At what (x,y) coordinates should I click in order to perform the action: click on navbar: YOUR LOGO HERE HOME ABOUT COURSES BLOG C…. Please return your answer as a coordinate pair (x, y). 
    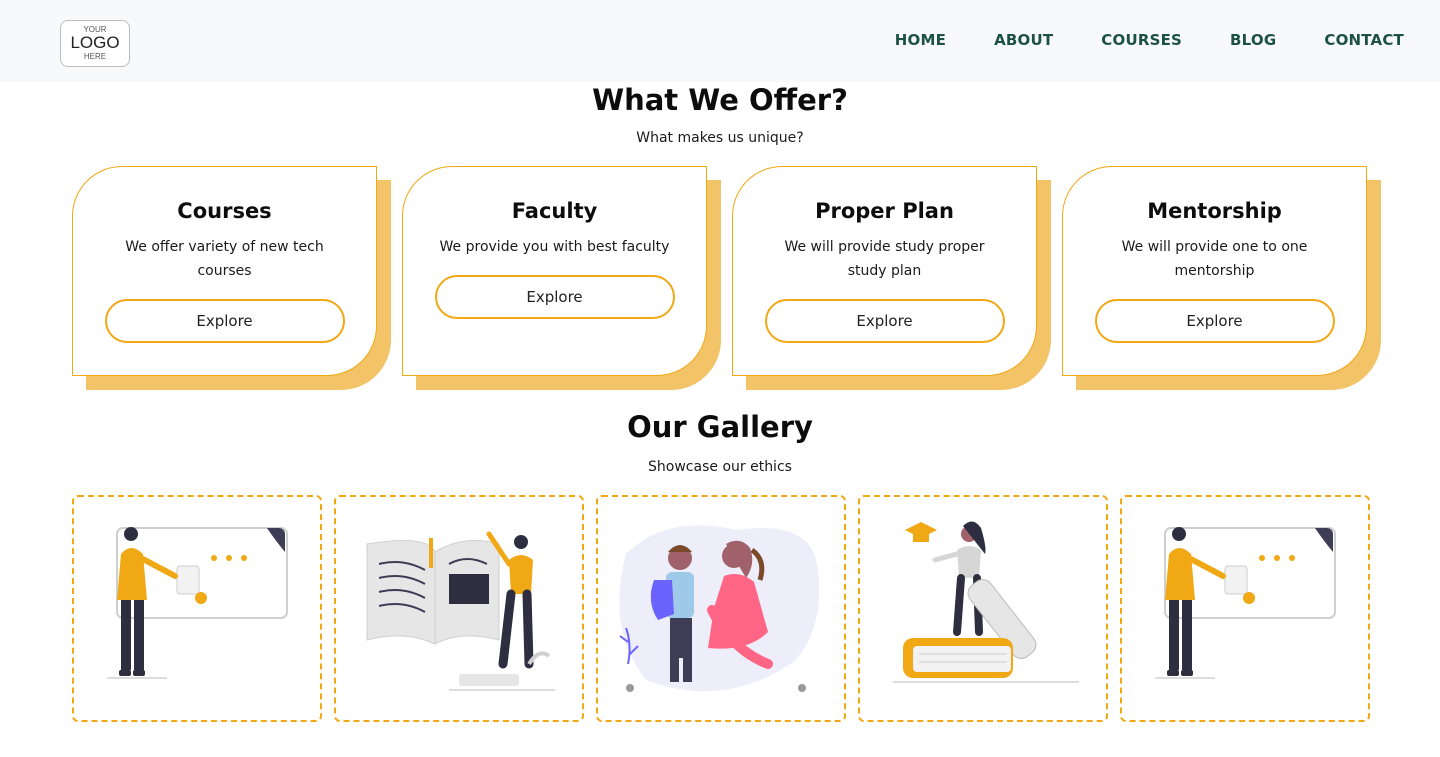
    Looking at the image, I should click on (720, 41).